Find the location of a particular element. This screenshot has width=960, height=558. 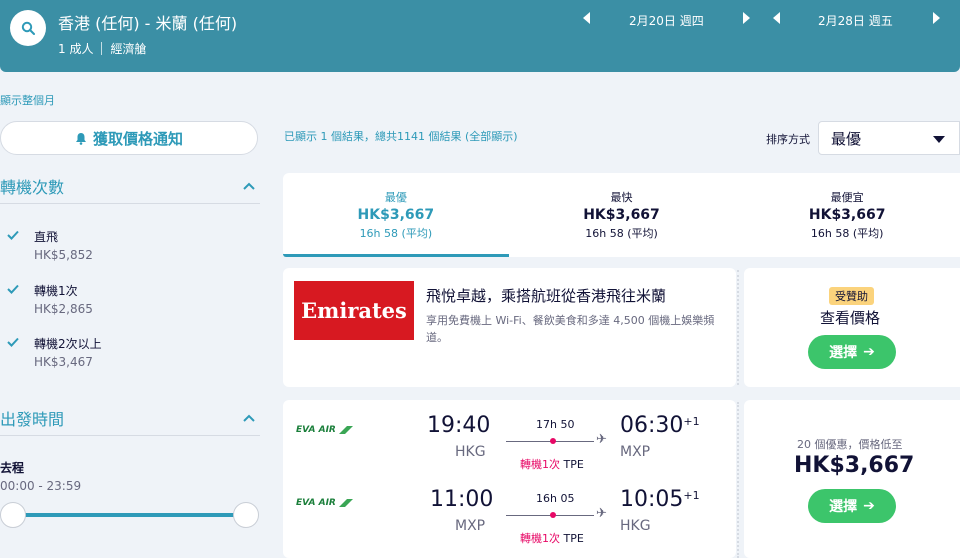

depart-time-filter-header: 出發時間 is located at coordinates (130, 418).